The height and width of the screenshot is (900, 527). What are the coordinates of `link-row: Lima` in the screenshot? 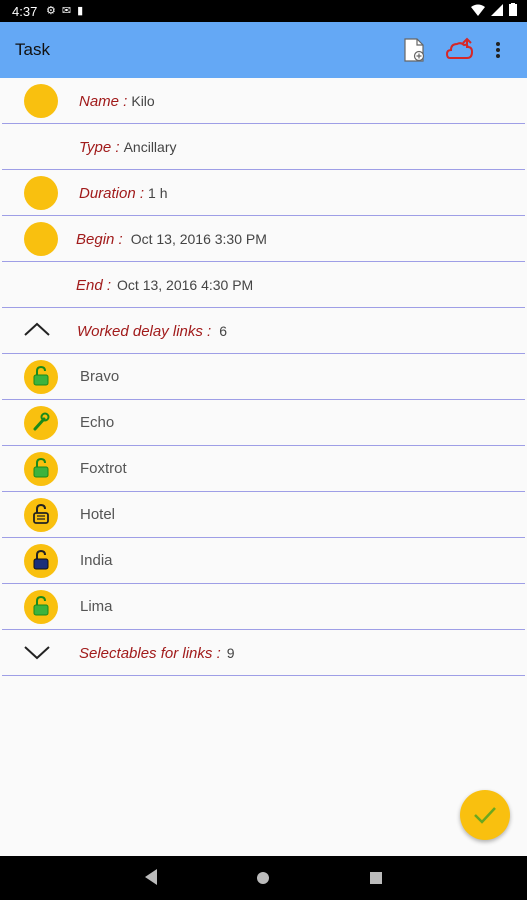 It's located at (263, 607).